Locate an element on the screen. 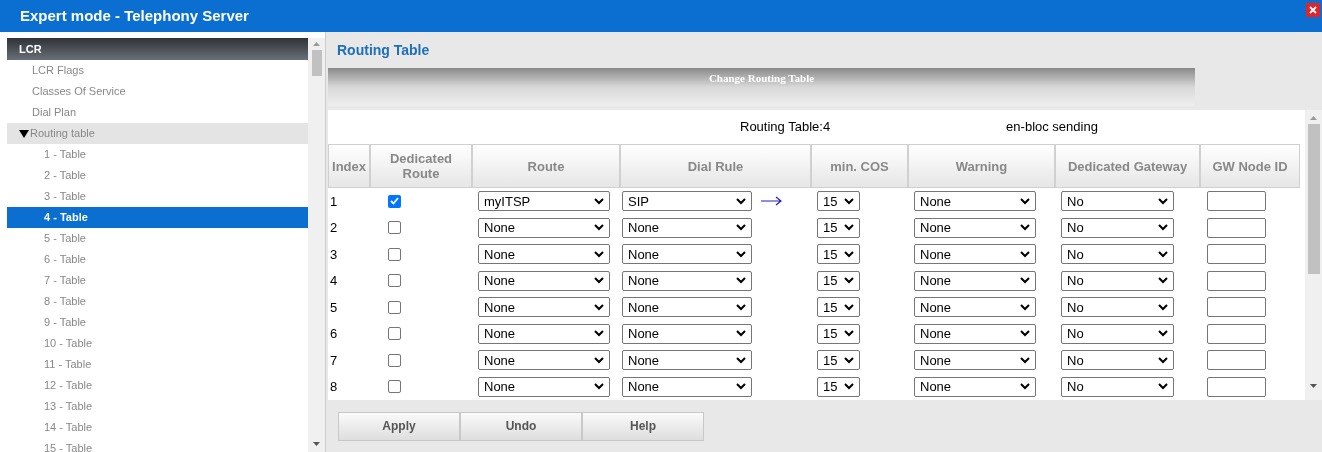  sidebar-item: 10 - Table is located at coordinates (158, 343).